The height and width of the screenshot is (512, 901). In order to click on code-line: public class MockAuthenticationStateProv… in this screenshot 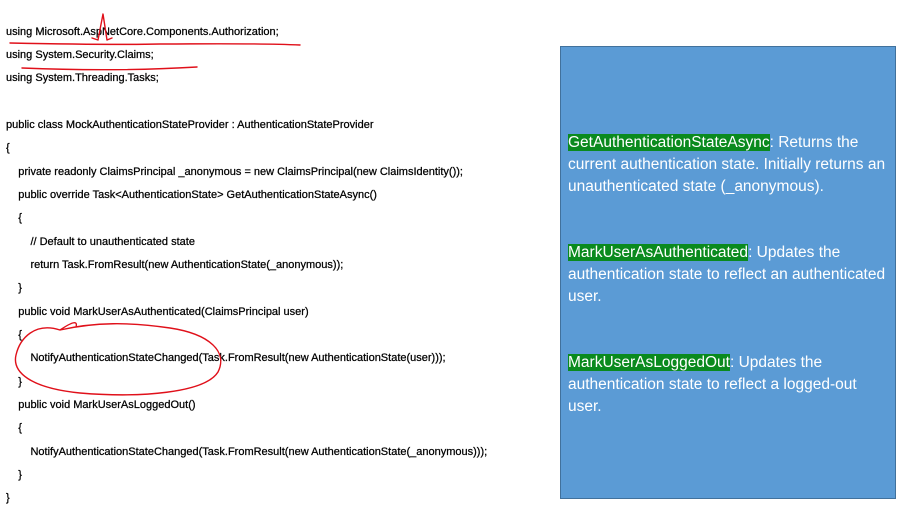, I will do `click(190, 125)`.